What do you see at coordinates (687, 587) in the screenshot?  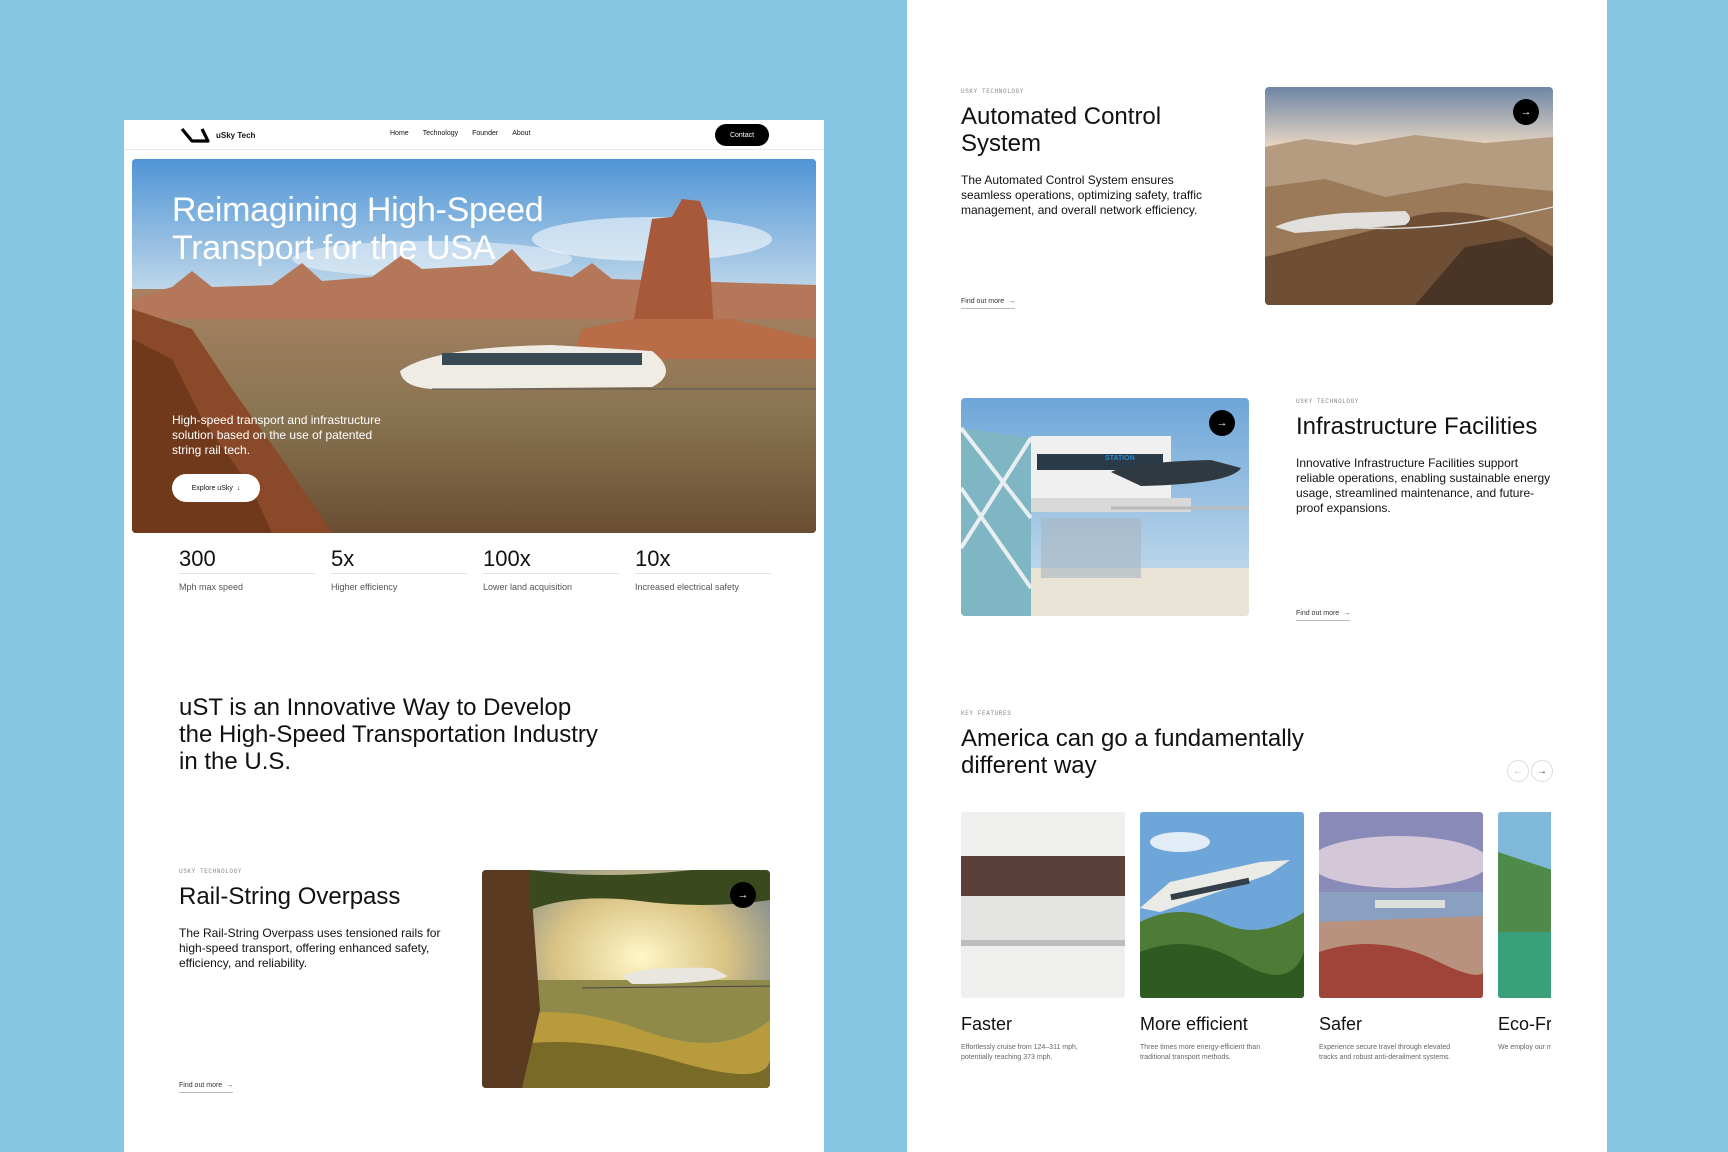 I see `stat-label: Increased electrical safety` at bounding box center [687, 587].